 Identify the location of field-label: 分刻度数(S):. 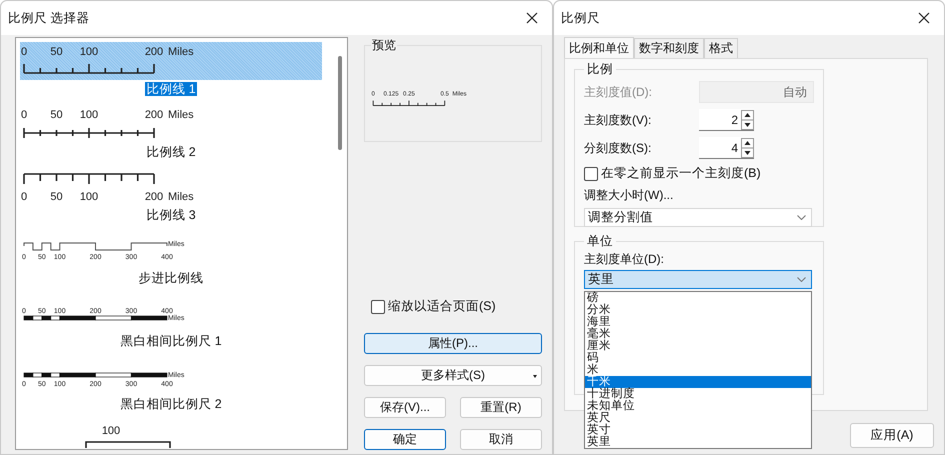
(618, 148).